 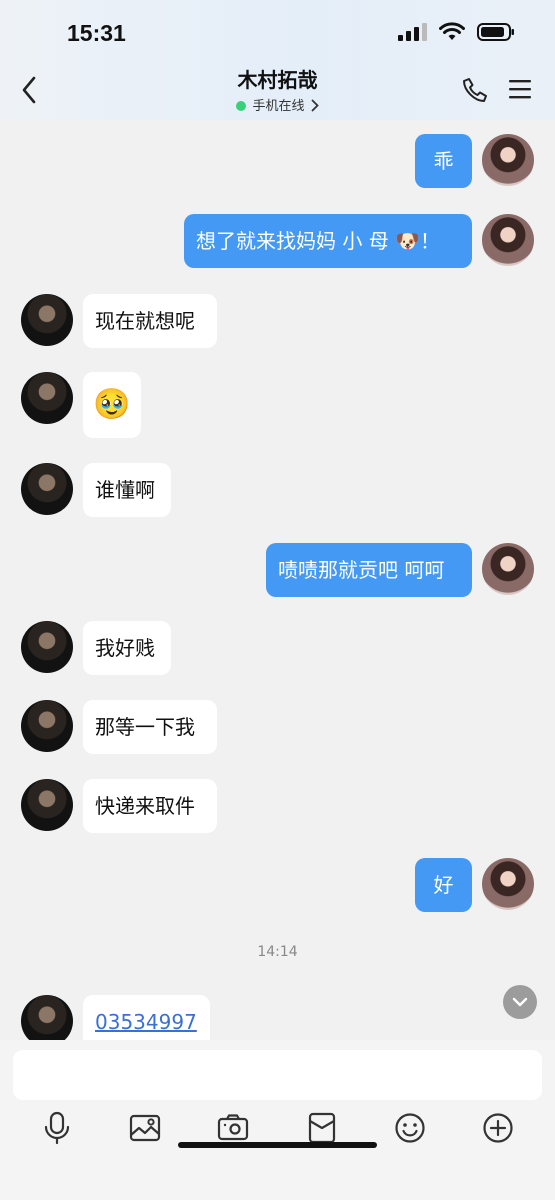 What do you see at coordinates (96, 33) in the screenshot?
I see `status-time: 15:31` at bounding box center [96, 33].